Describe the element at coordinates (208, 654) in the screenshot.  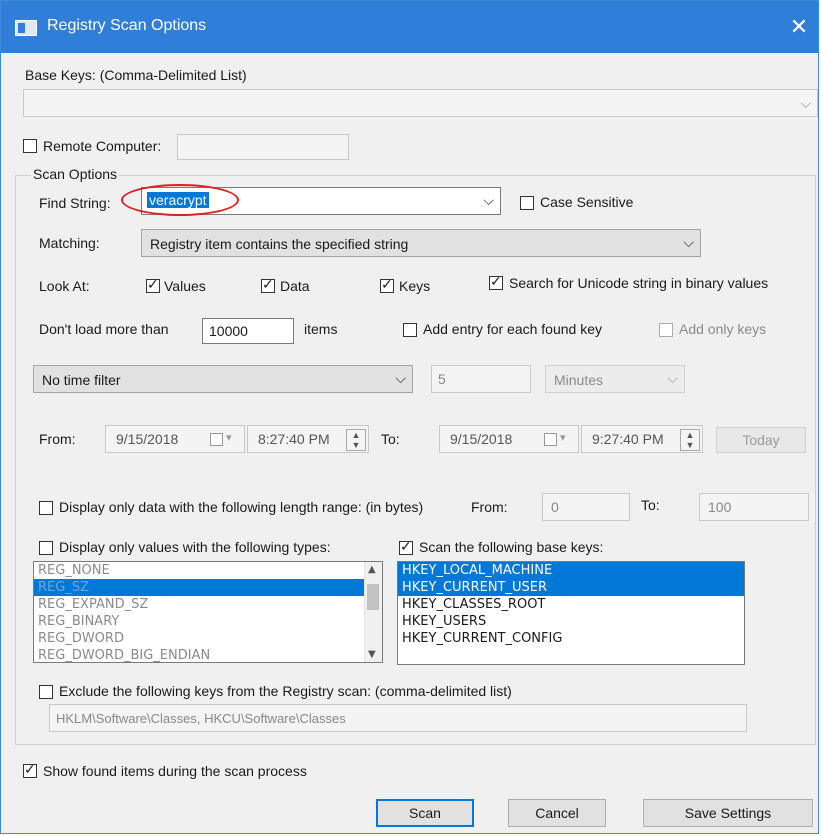
I see `list-item: REG_DWORD_BIG_ENDIAN` at that location.